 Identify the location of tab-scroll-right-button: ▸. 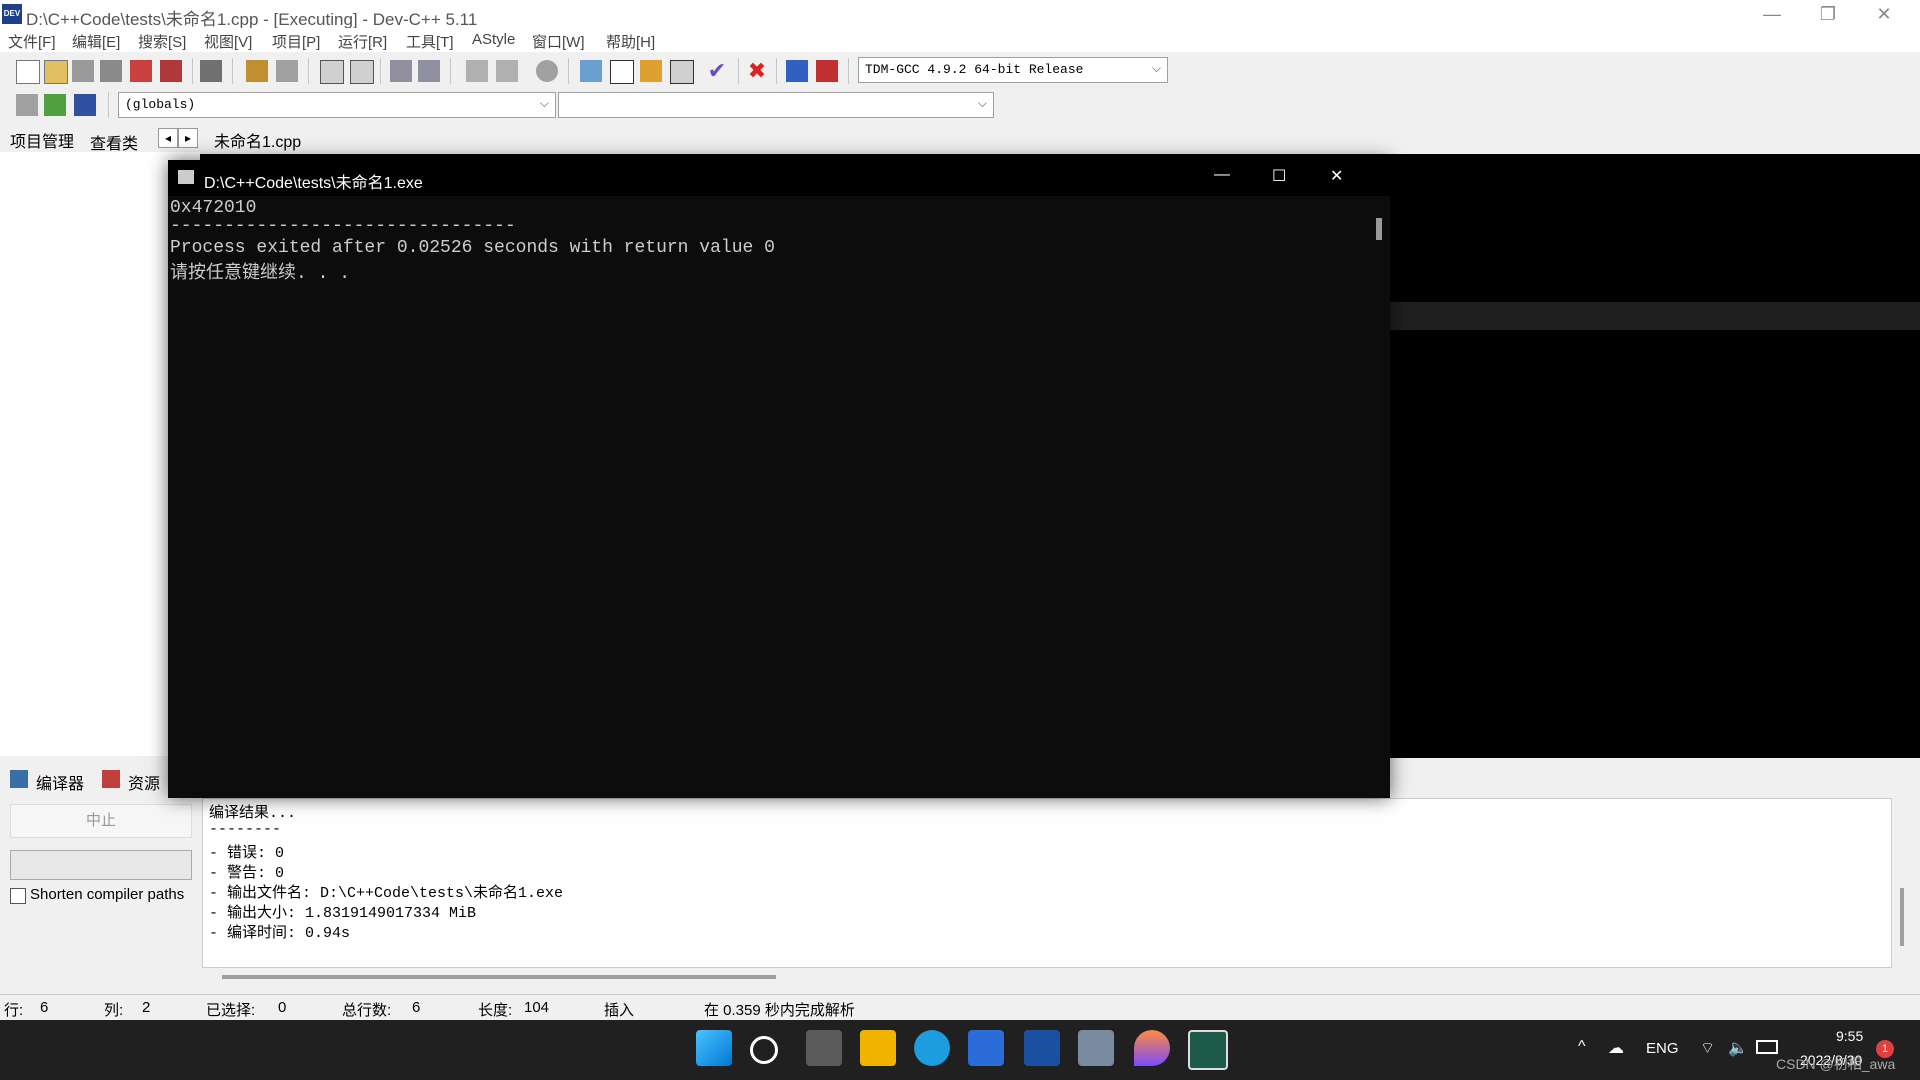
(188, 138).